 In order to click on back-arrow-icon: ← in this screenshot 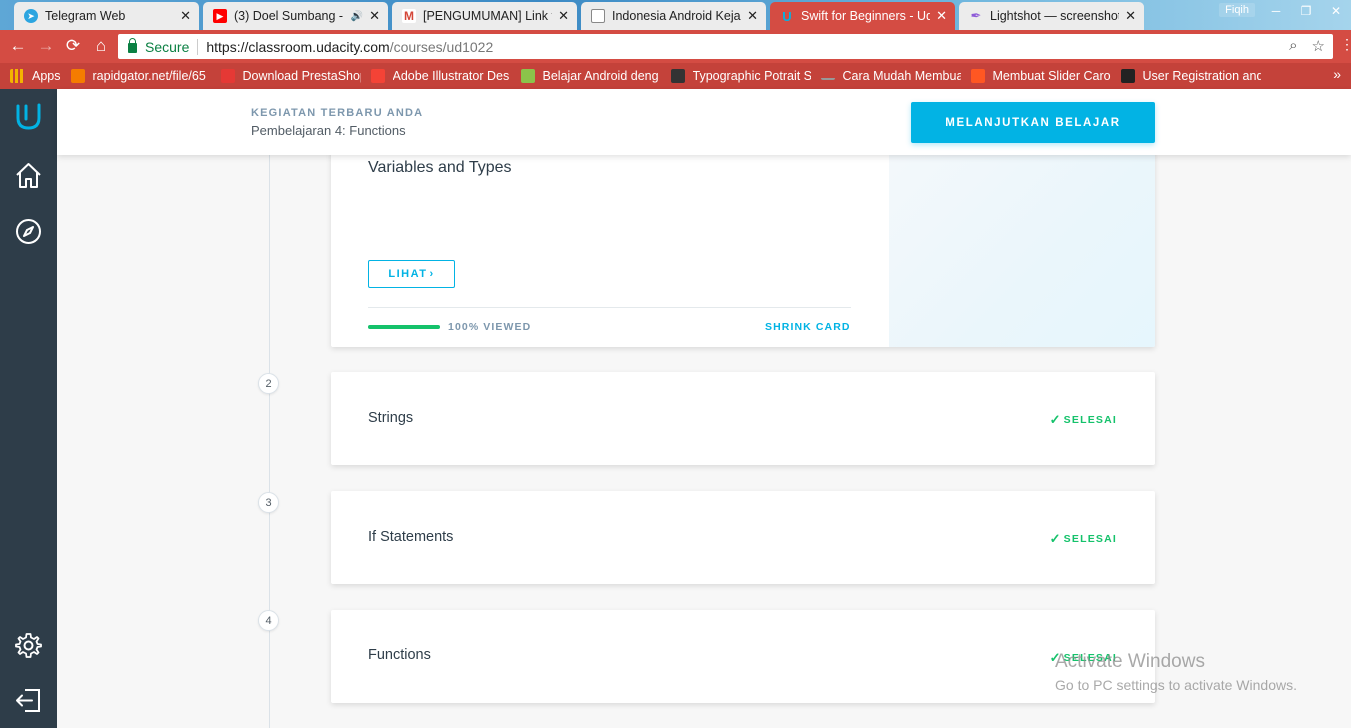, I will do `click(18, 46)`.